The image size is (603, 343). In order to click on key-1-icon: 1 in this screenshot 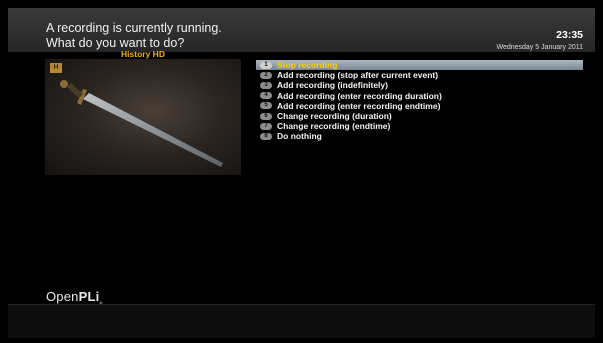, I will do `click(266, 65)`.